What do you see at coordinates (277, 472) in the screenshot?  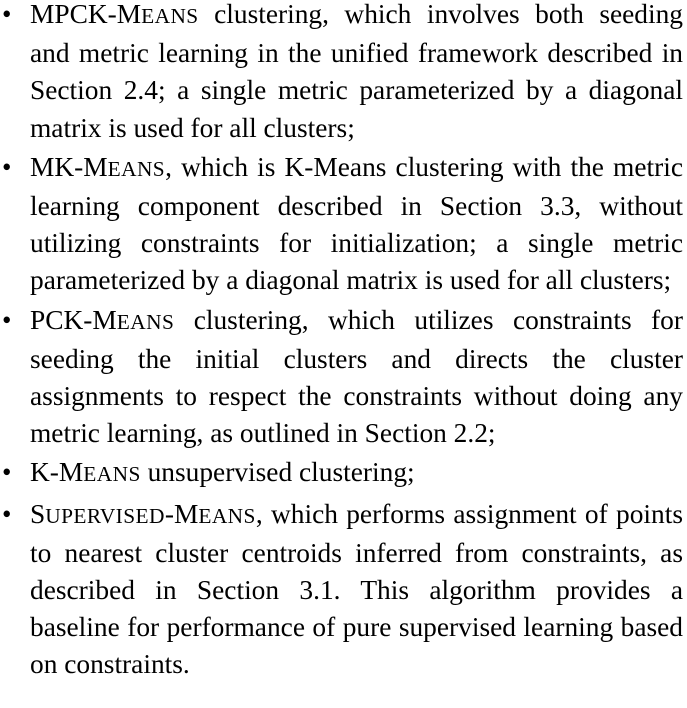 I see `item-text: unsupervised clustering;` at bounding box center [277, 472].